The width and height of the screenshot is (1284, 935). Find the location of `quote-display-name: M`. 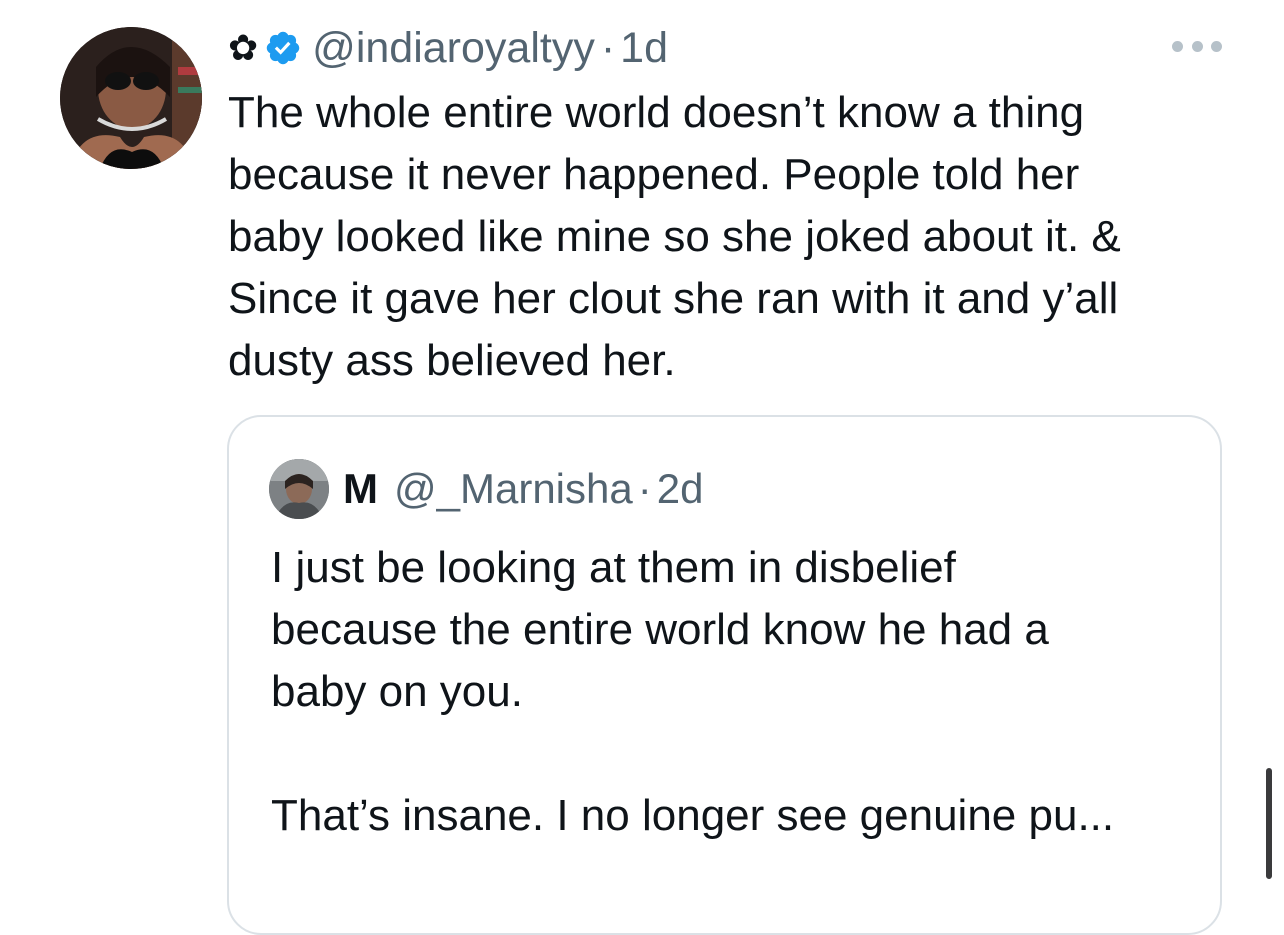

quote-display-name: M is located at coordinates (360, 489).